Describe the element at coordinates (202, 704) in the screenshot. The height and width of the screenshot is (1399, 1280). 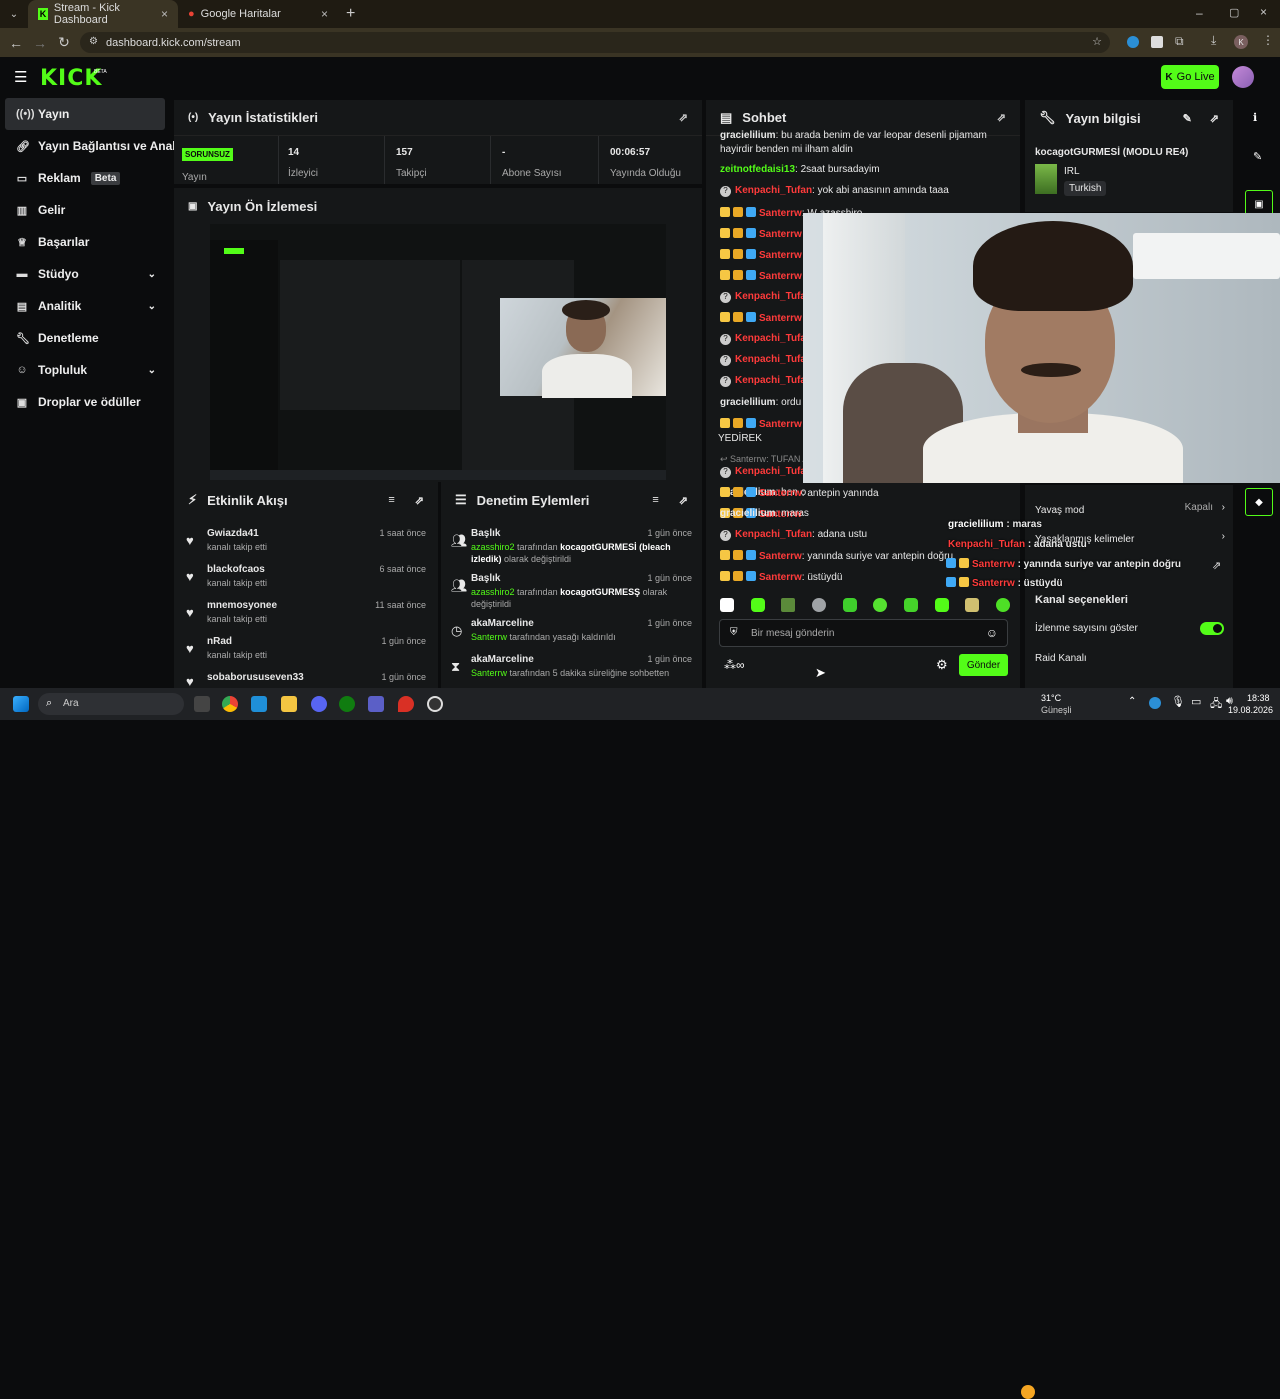
I see `task-view-icon` at that location.